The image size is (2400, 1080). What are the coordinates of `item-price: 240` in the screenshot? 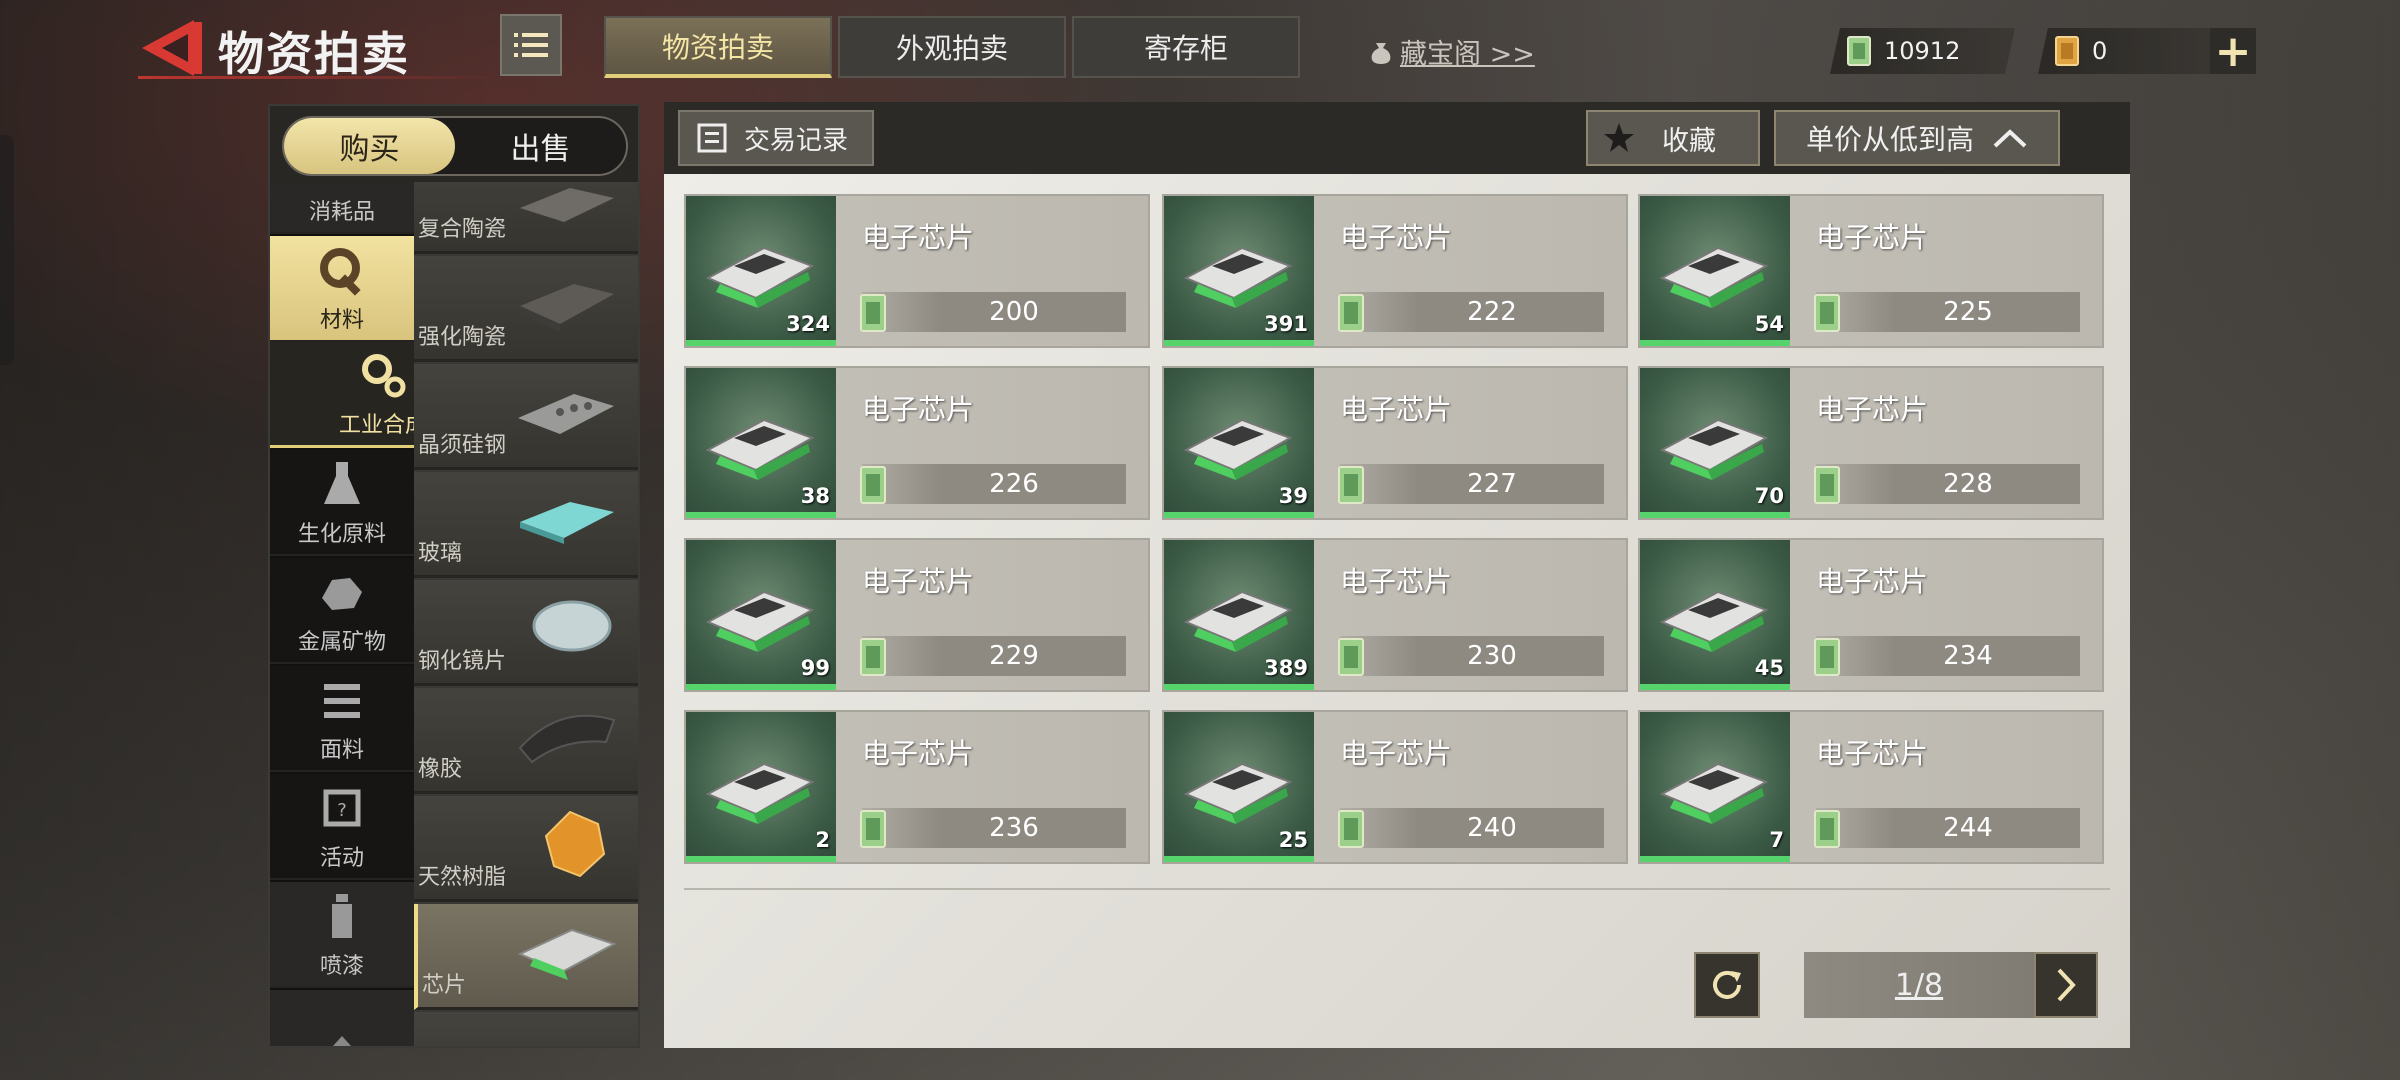 It's located at (1492, 828).